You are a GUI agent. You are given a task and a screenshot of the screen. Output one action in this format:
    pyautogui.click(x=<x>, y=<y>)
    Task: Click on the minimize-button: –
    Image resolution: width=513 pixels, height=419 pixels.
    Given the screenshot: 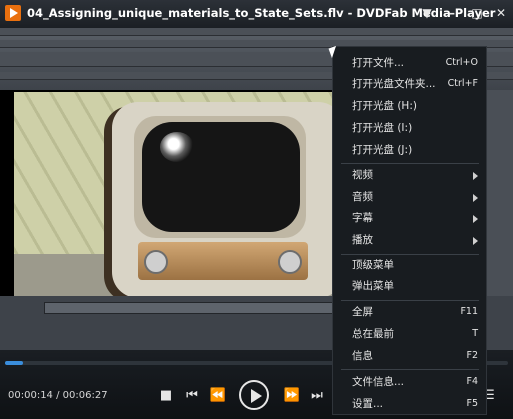 What is the action you would take?
    pyautogui.click(x=452, y=13)
    